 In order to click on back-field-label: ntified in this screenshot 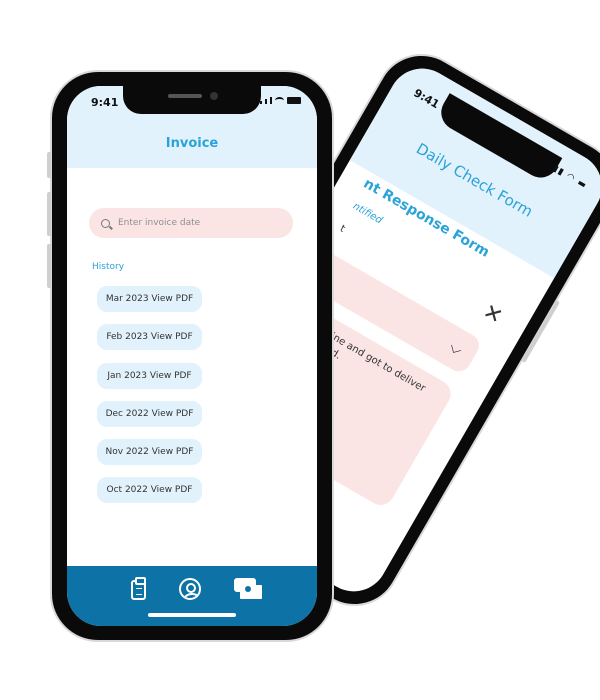, I will do `click(367, 213)`.